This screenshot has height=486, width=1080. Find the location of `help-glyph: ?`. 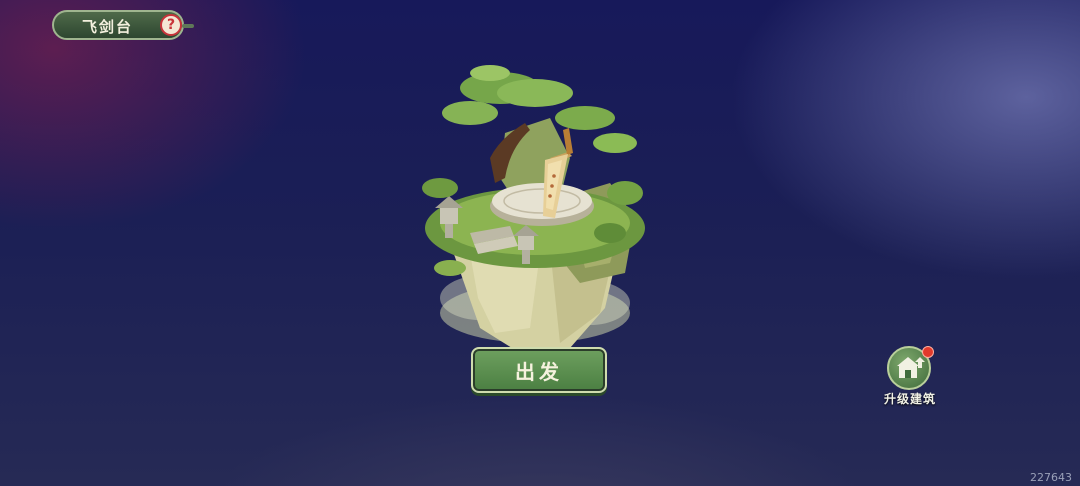

help-glyph: ? is located at coordinates (171, 25).